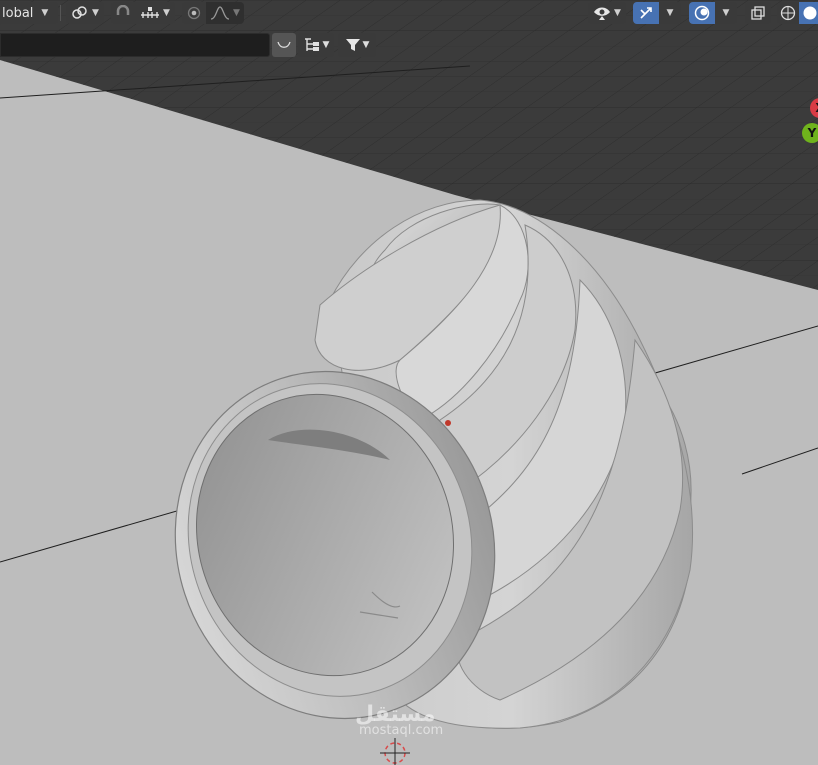 The image size is (818, 765). I want to click on header-separator, so click(60, 13).